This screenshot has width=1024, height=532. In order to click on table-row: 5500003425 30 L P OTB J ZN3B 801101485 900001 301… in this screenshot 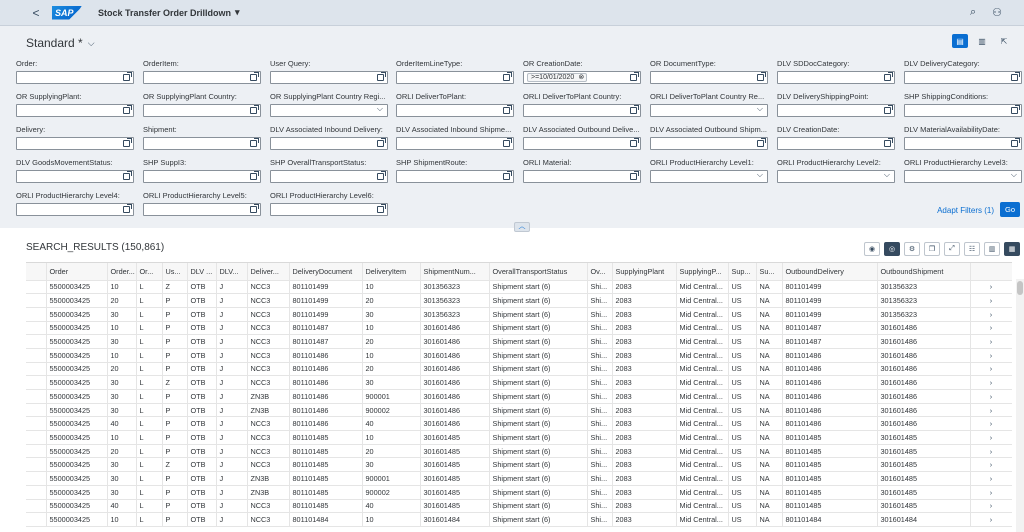, I will do `click(519, 478)`.